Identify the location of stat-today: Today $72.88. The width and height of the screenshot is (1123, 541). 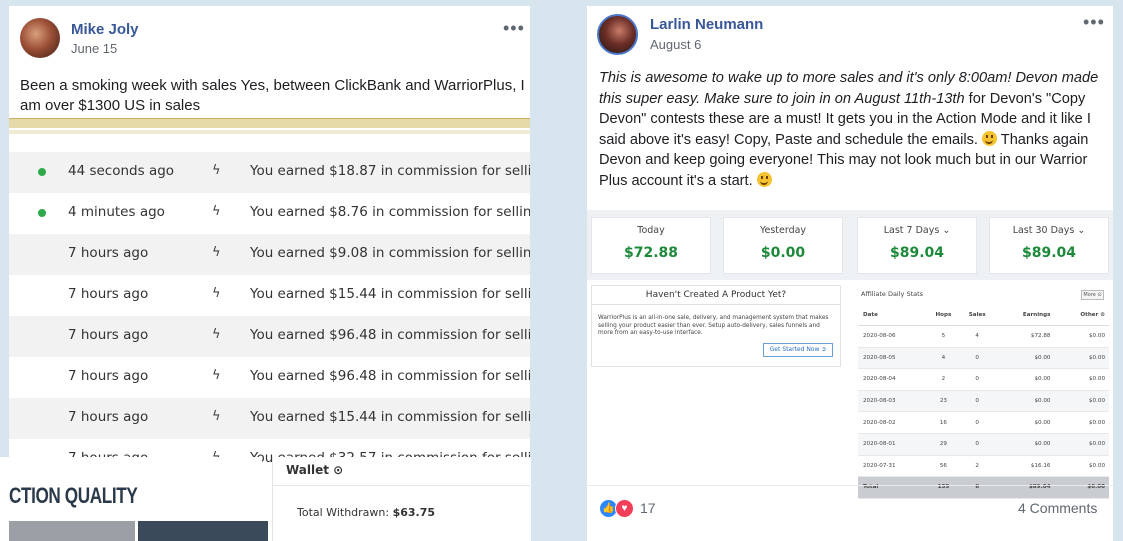
(651, 245).